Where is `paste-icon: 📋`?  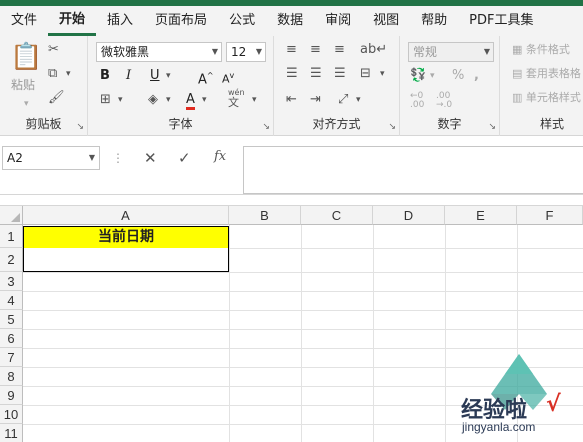 paste-icon: 📋 is located at coordinates (26, 57).